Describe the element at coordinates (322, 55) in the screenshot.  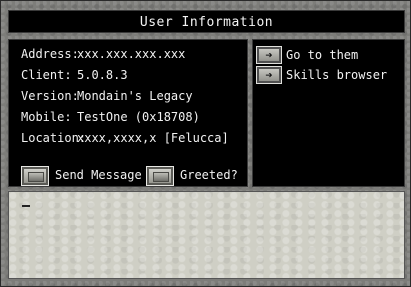
I see `go-to-them-label: Go to them` at that location.